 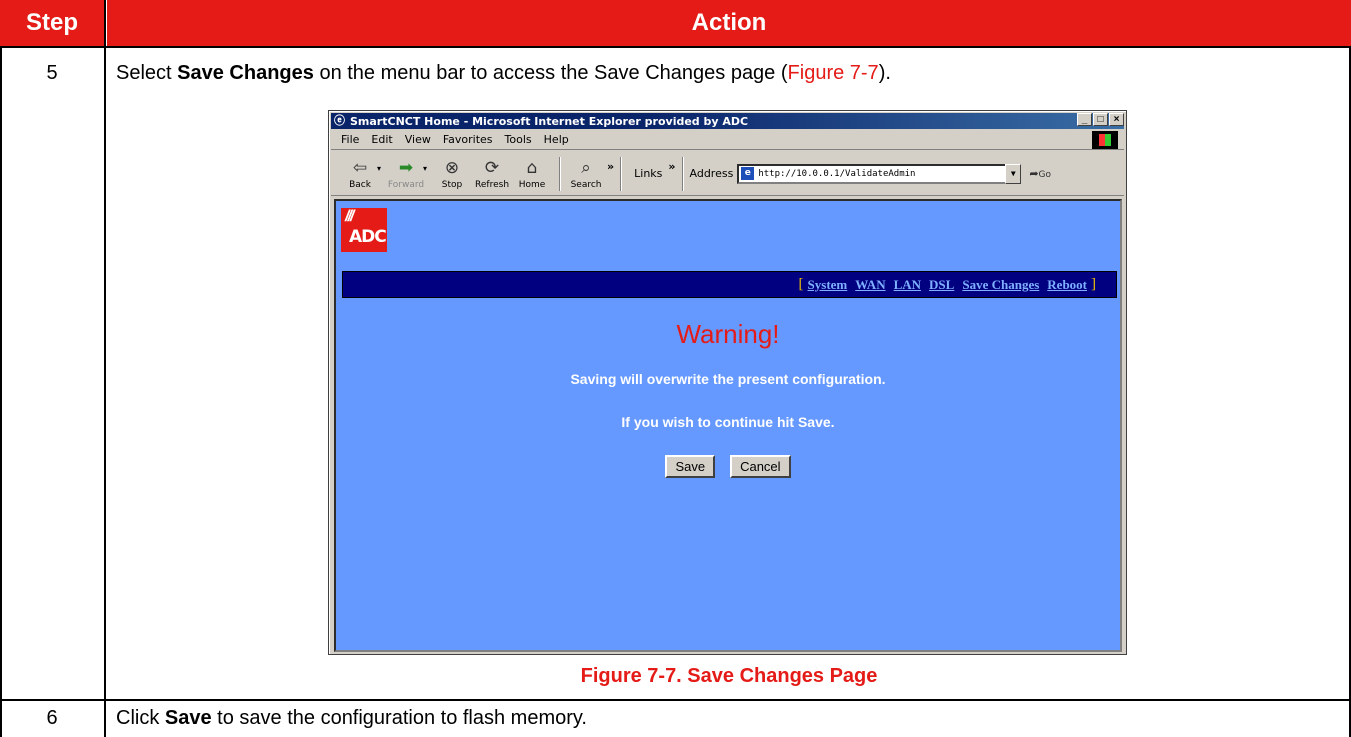 I want to click on refresh-button: ⟳ Refresh, so click(x=492, y=174).